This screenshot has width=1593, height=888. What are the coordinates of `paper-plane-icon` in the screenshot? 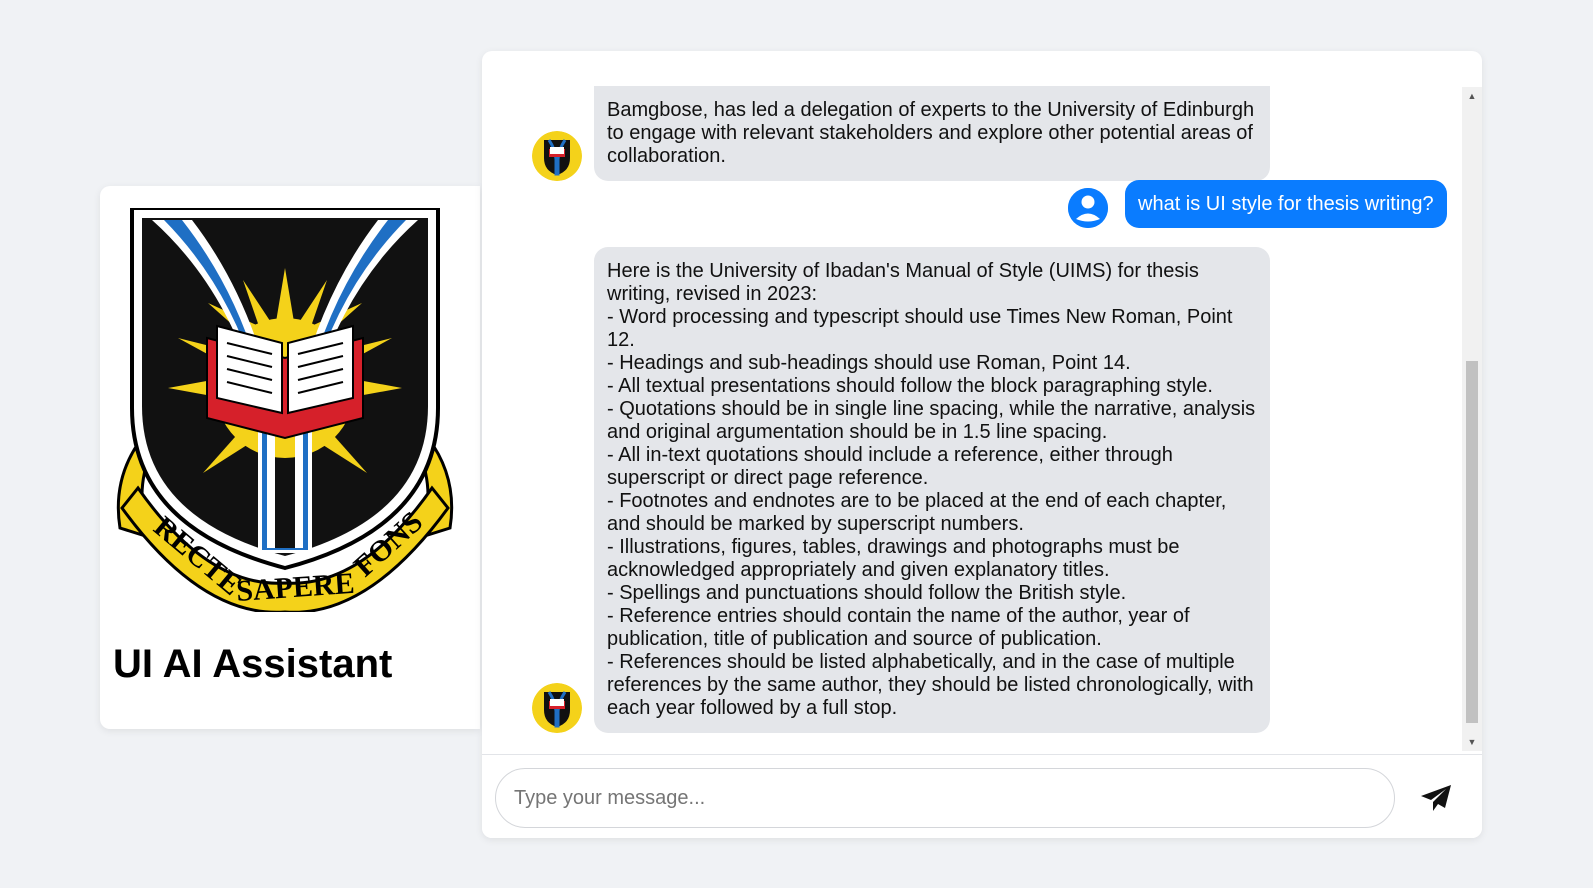 It's located at (1436, 798).